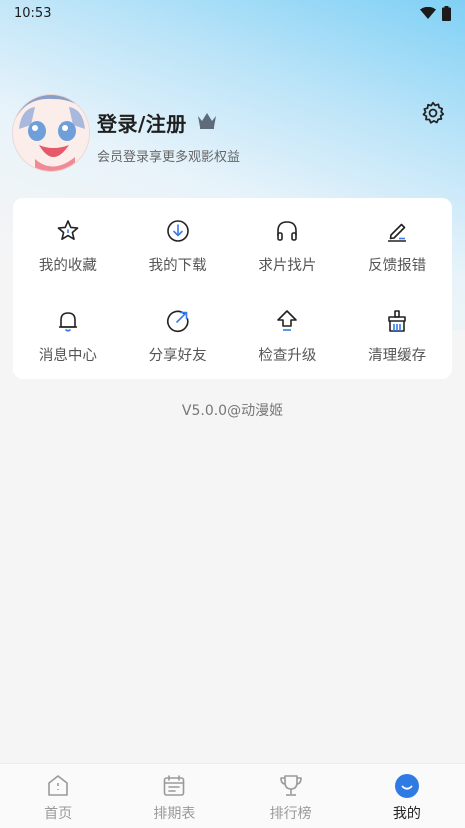 The height and width of the screenshot is (828, 465). What do you see at coordinates (67, 322) in the screenshot?
I see `bell-icon` at bounding box center [67, 322].